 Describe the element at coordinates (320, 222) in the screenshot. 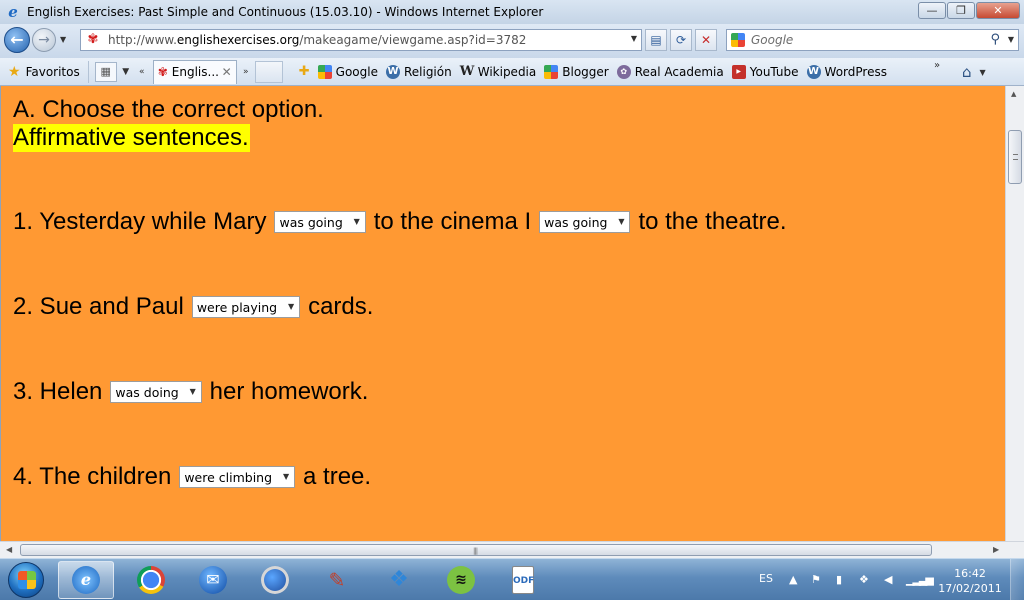

I see `answer-dropdown-1a: was going ▼` at that location.